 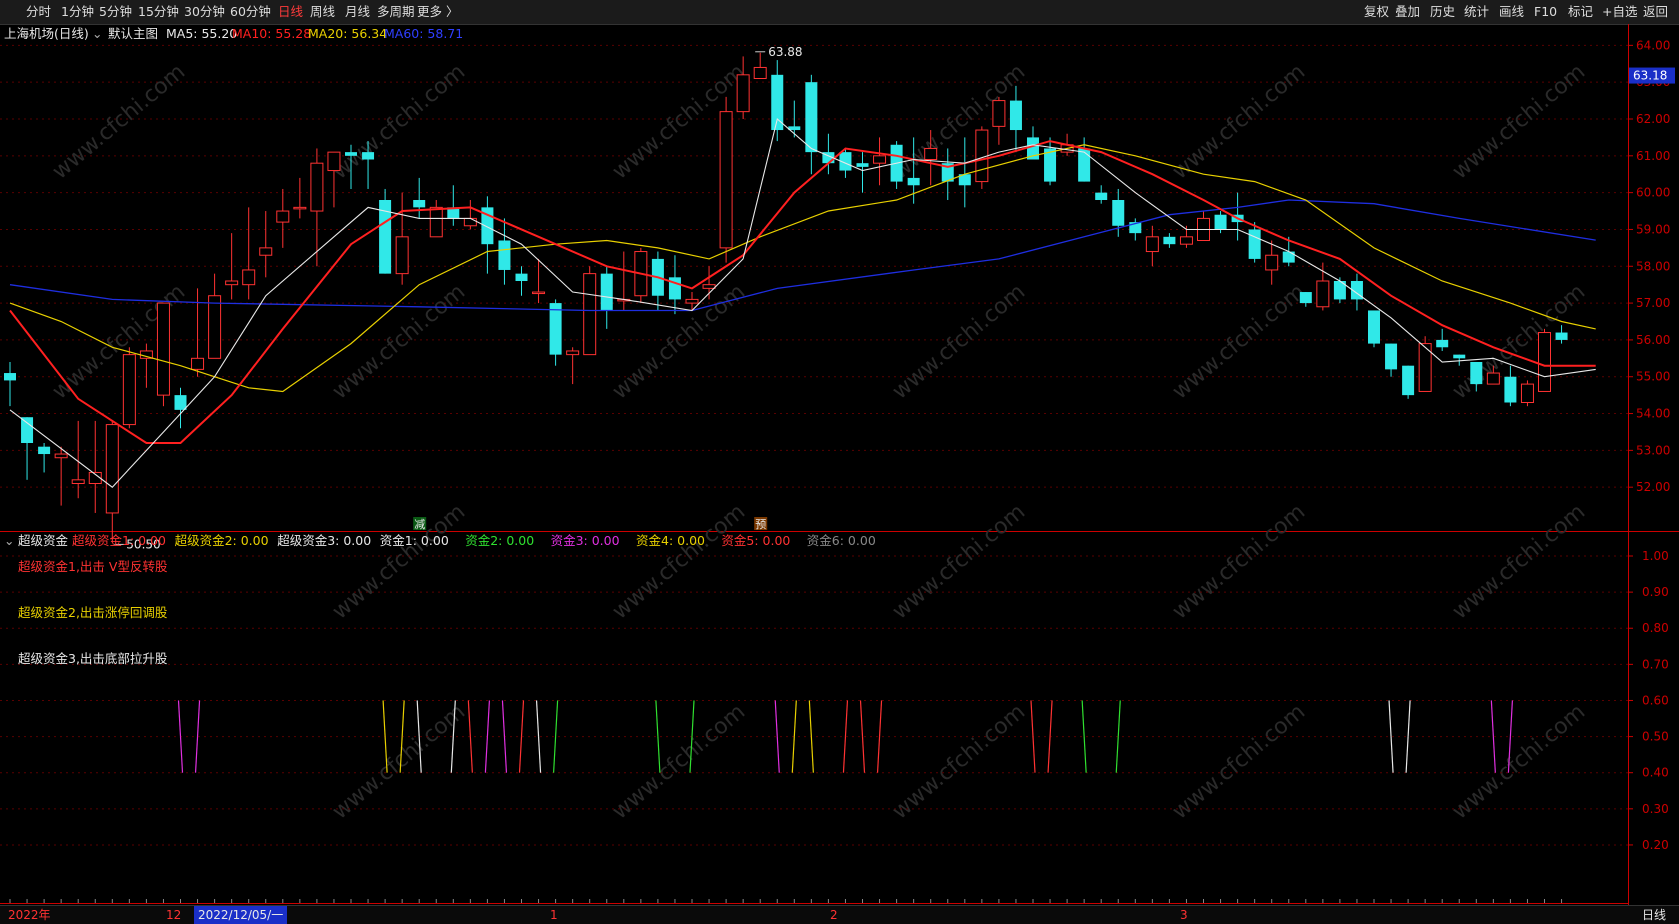 What do you see at coordinates (204, 12) in the screenshot?
I see `period-tab-4: 30分钟` at bounding box center [204, 12].